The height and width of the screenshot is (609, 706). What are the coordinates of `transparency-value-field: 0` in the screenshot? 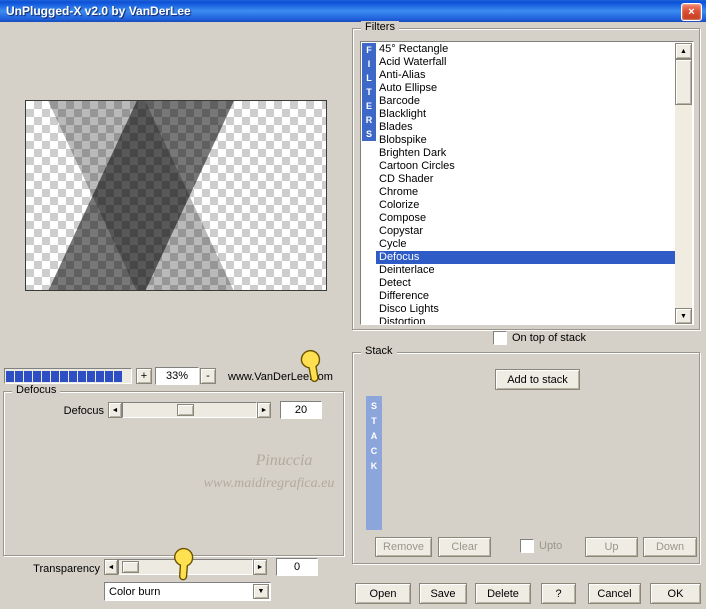 It's located at (297, 567).